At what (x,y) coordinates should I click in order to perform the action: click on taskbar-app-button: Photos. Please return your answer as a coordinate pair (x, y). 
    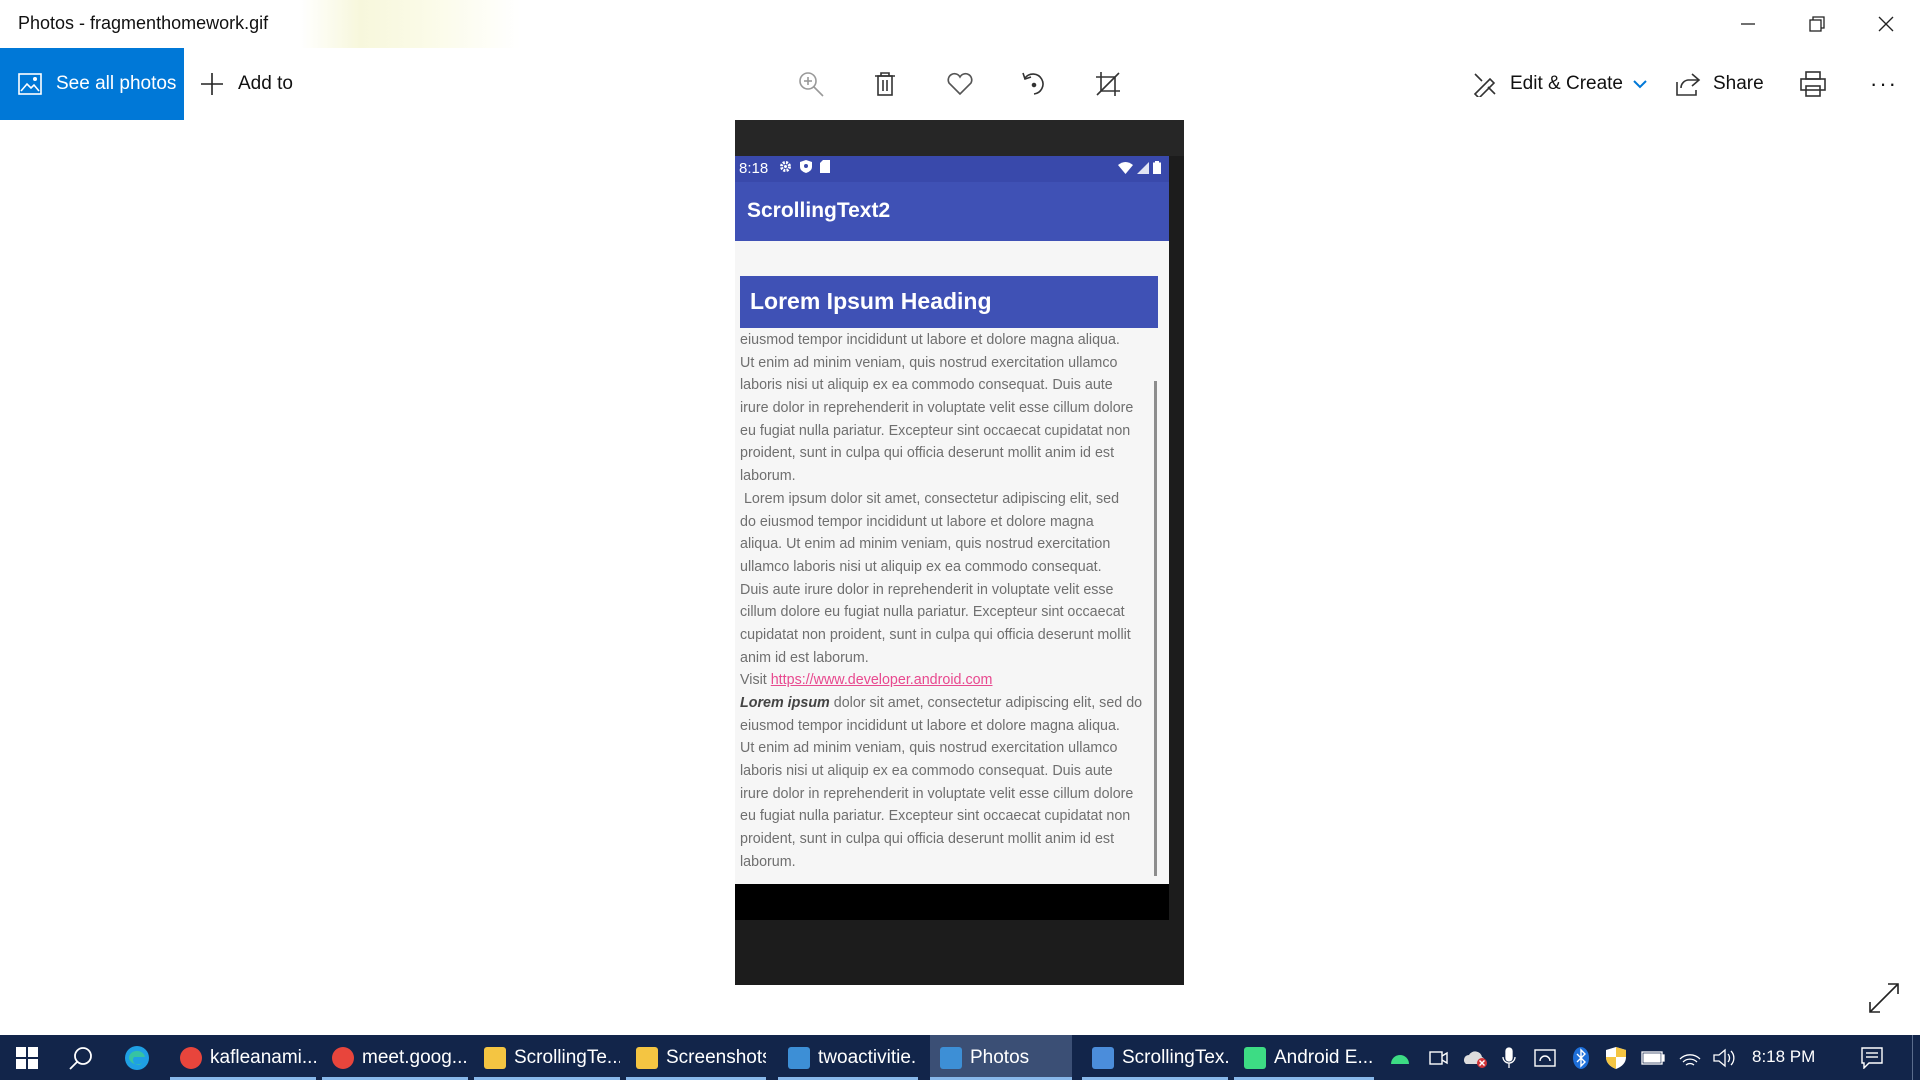
    Looking at the image, I should click on (1001, 1057).